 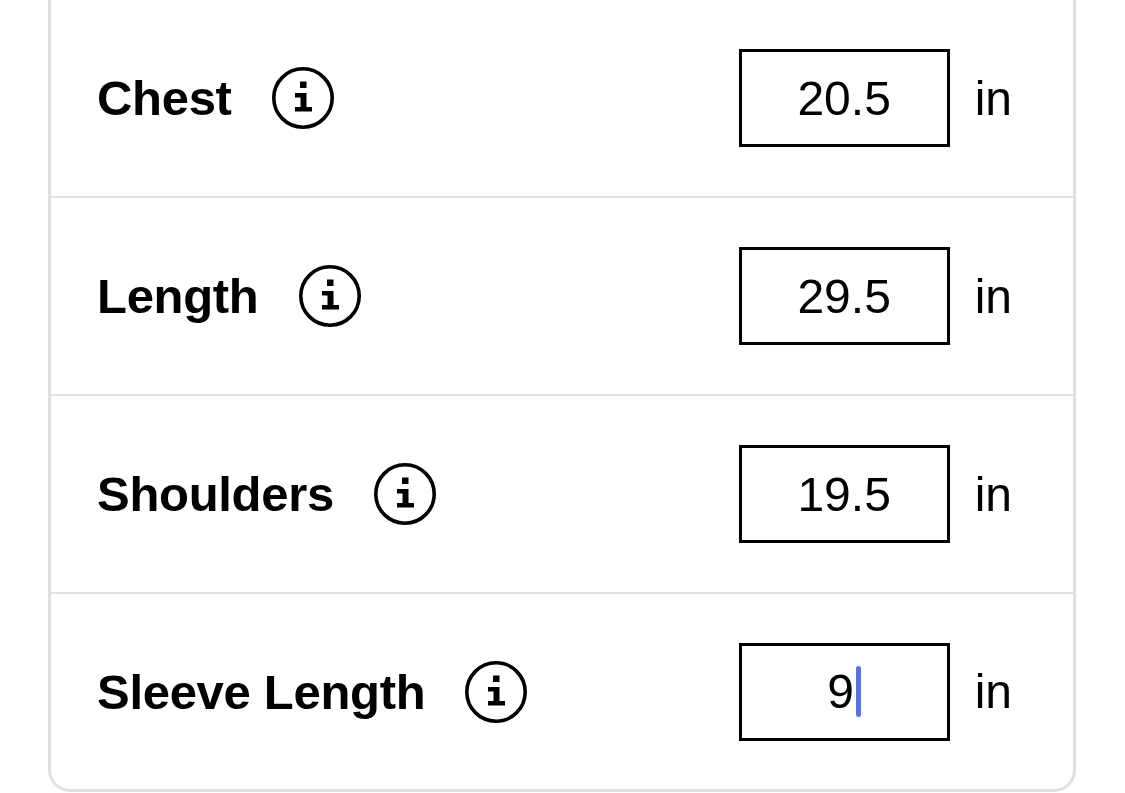 I want to click on measurement-label: Chest, so click(x=164, y=98).